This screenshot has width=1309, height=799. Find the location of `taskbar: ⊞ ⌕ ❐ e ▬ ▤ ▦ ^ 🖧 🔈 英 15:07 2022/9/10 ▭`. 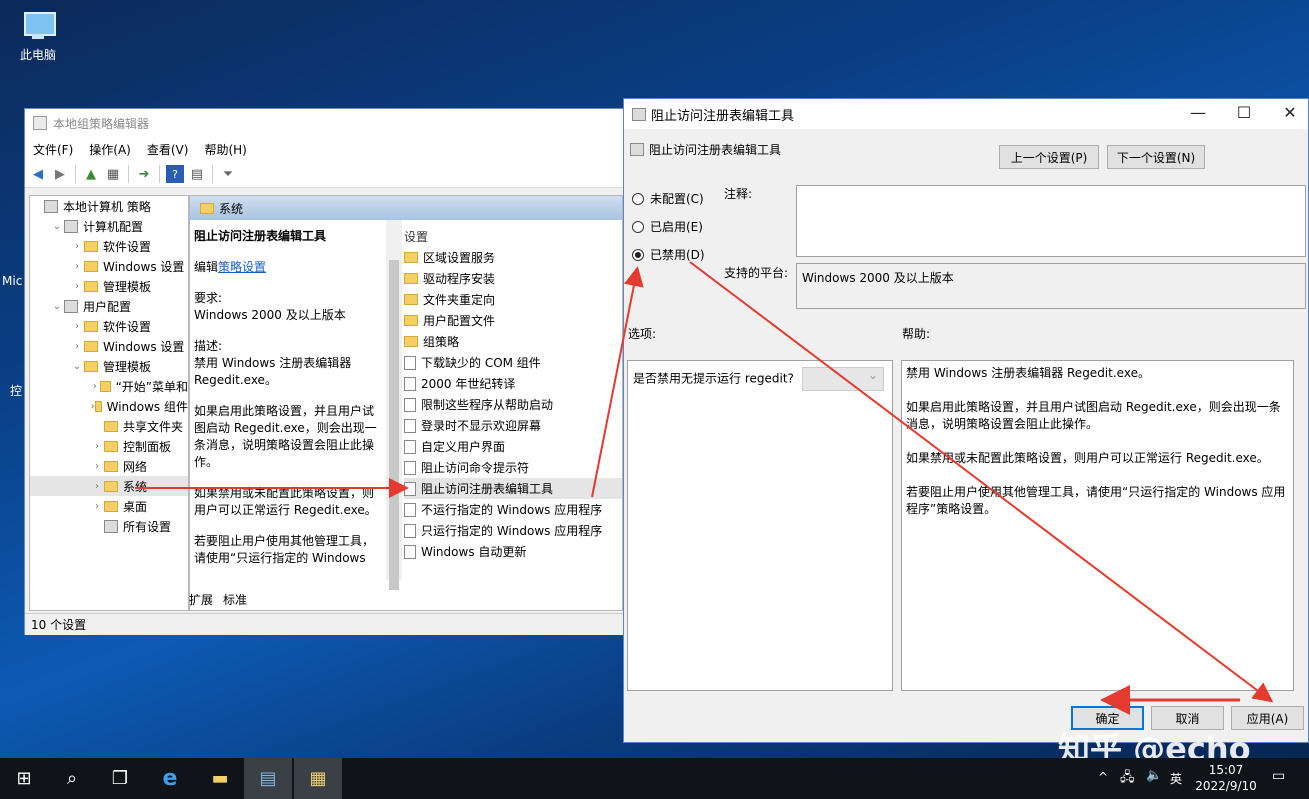

taskbar: ⊞ ⌕ ❐ e ▬ ▤ ▦ ^ 🖧 🔈 英 15:07 2022/9/10 ▭ is located at coordinates (654, 778).